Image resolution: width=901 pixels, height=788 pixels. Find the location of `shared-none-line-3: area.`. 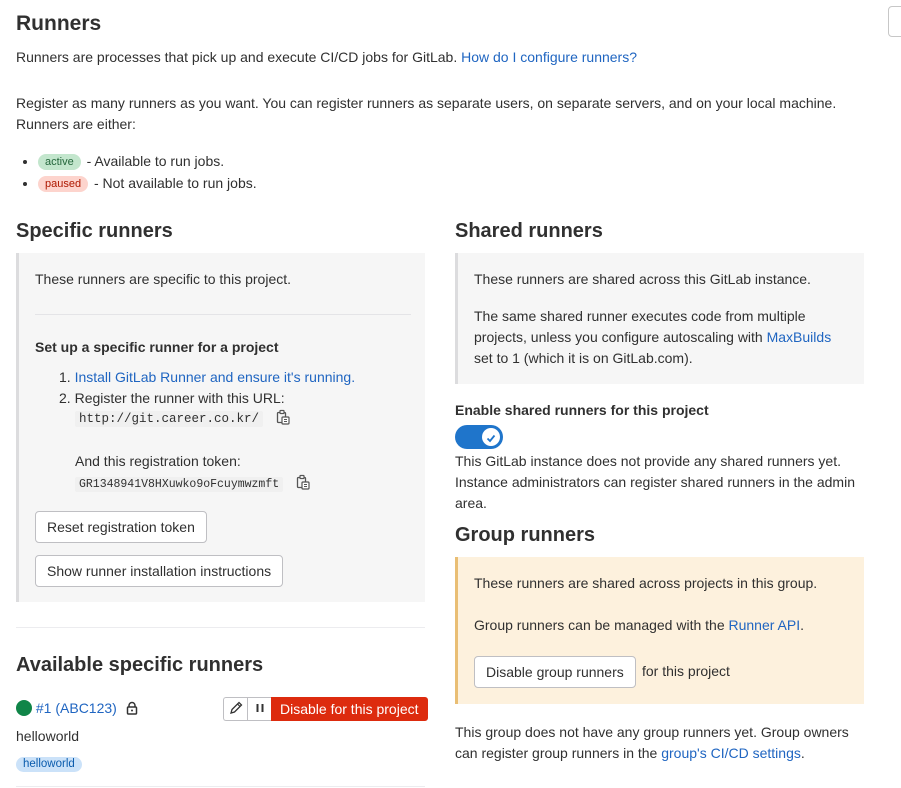

shared-none-line-3: area. is located at coordinates (471, 503).